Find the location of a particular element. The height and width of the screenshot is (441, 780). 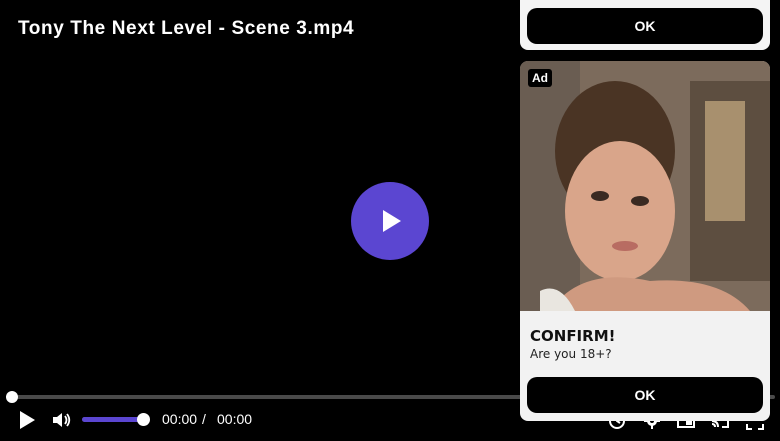

ad-headline: CONFIRM! is located at coordinates (573, 336).